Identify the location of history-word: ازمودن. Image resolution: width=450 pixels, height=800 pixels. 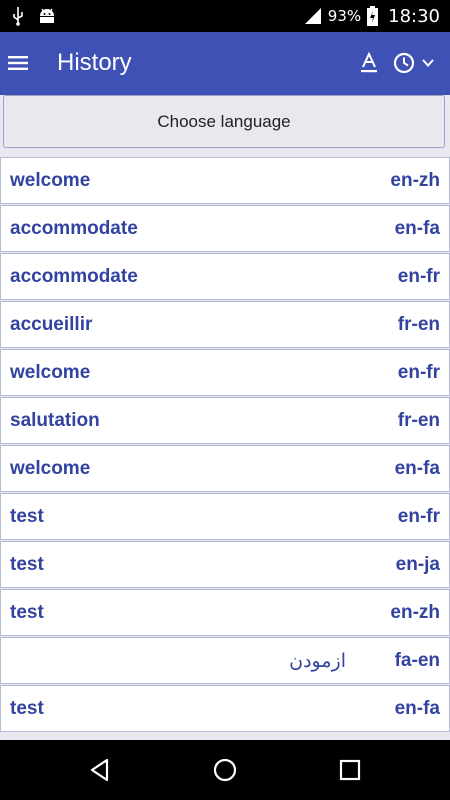
(317, 661).